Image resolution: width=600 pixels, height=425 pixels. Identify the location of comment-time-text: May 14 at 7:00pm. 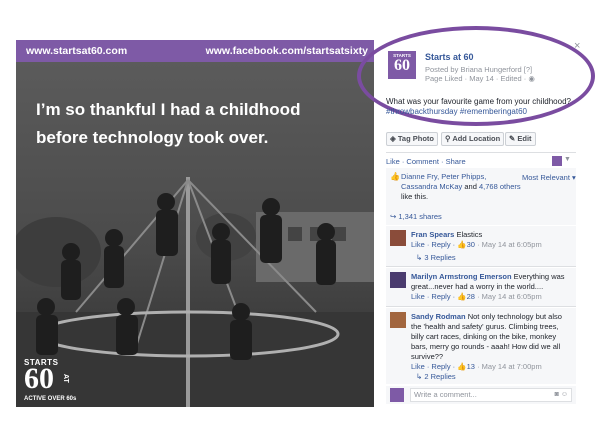
(511, 366).